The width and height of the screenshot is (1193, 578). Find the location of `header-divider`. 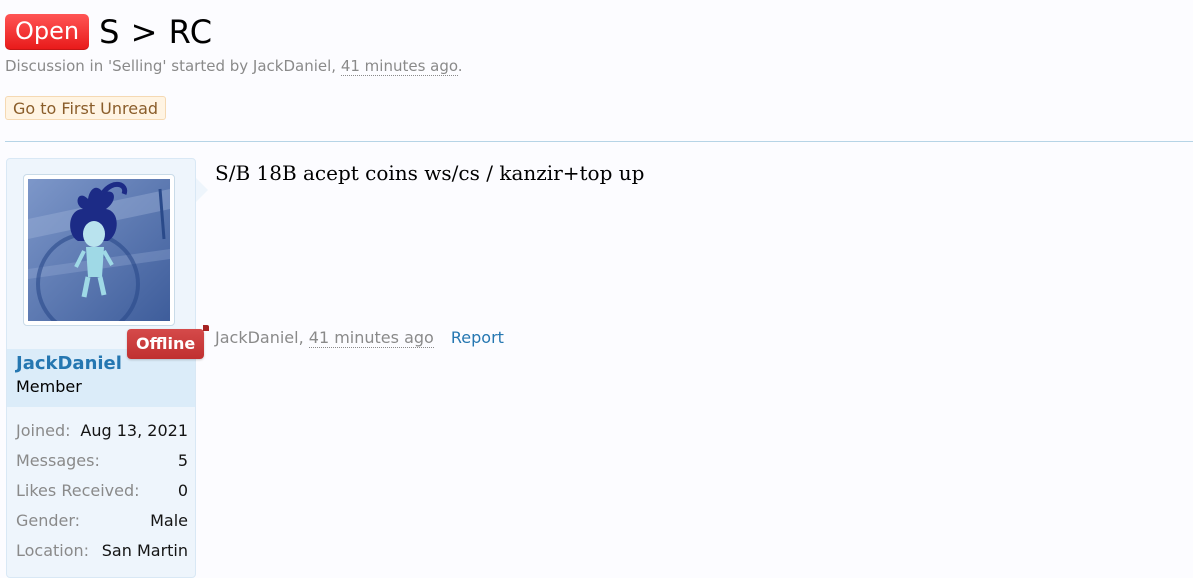

header-divider is located at coordinates (599, 141).